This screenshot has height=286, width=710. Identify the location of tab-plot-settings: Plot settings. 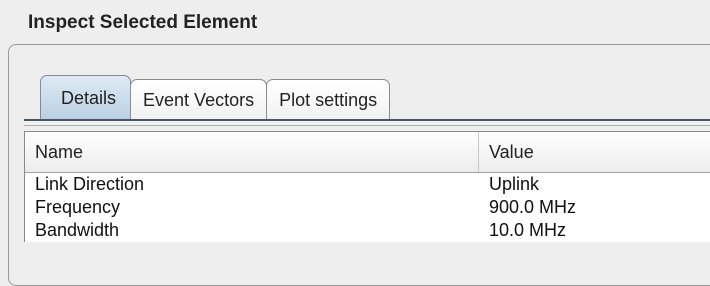
(328, 99).